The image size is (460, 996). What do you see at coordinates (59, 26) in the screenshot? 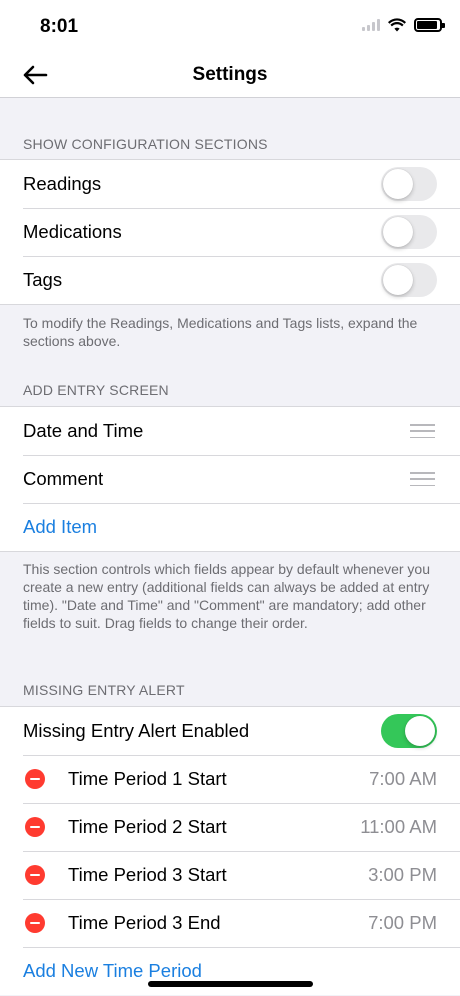
I see `status-time: 8:01` at bounding box center [59, 26].